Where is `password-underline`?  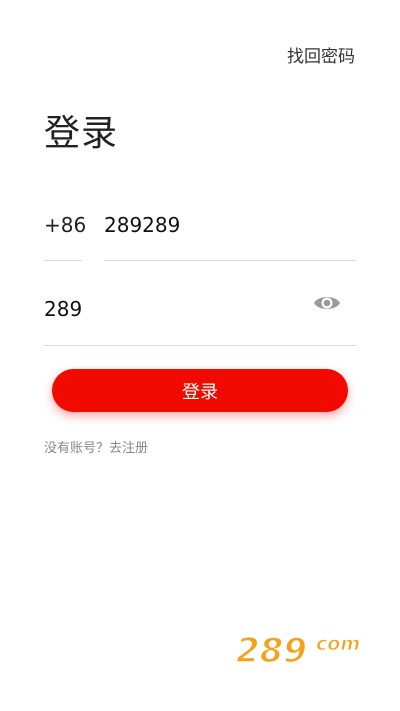 password-underline is located at coordinates (200, 345).